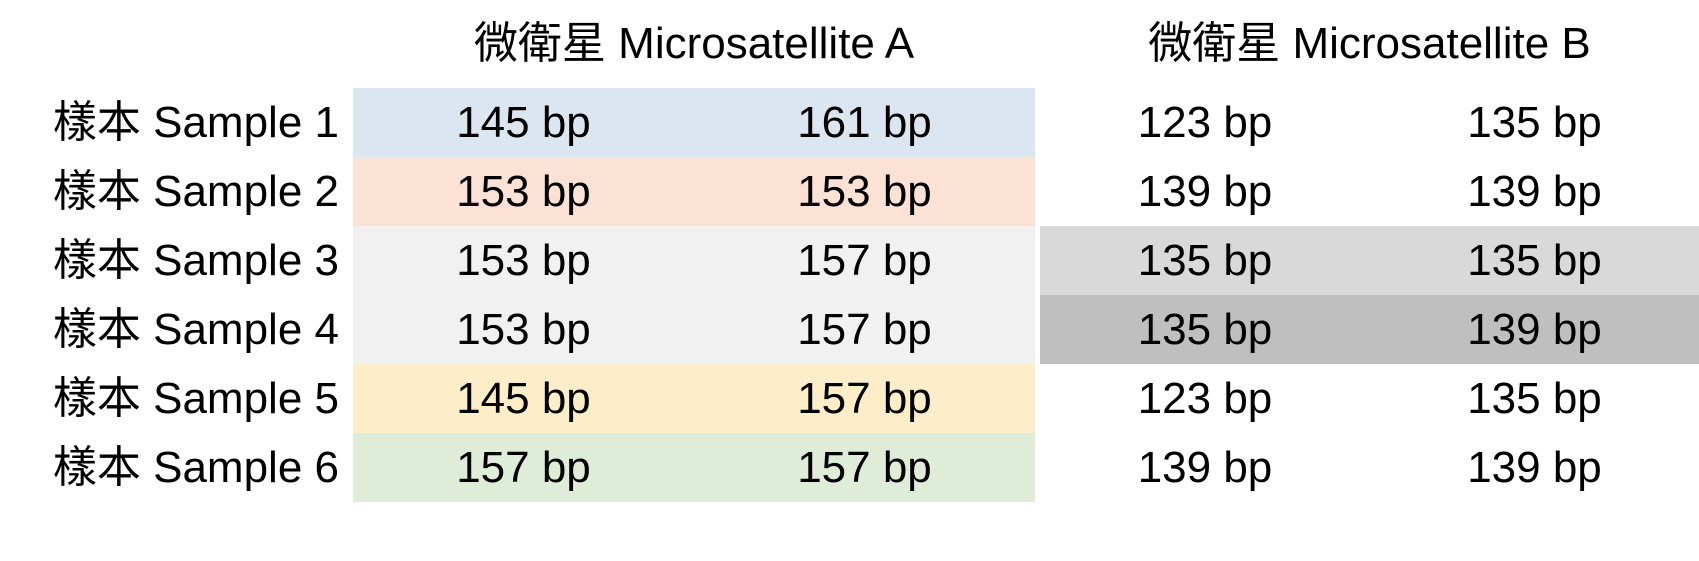 Image resolution: width=1699 pixels, height=561 pixels. I want to click on table-cell-sample-6-a1: 157 bp, so click(523, 467).